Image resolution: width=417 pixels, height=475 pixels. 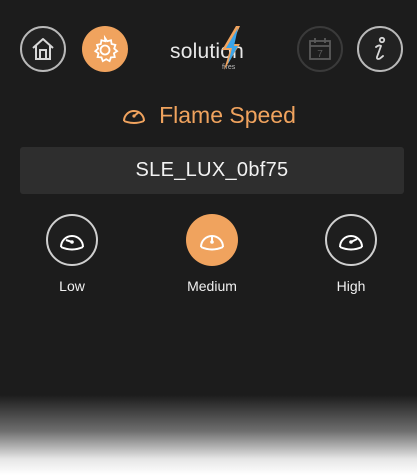 I want to click on speed-option-medium: Medium, so click(x=212, y=254).